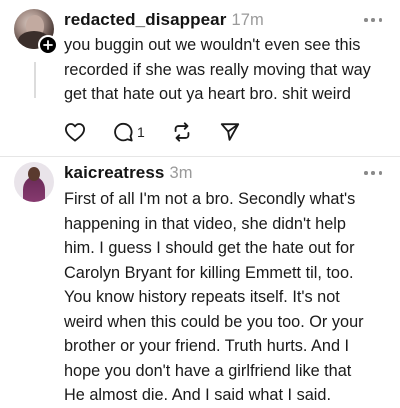 The height and width of the screenshot is (408, 400). What do you see at coordinates (366, 173) in the screenshot?
I see `more-icon` at bounding box center [366, 173].